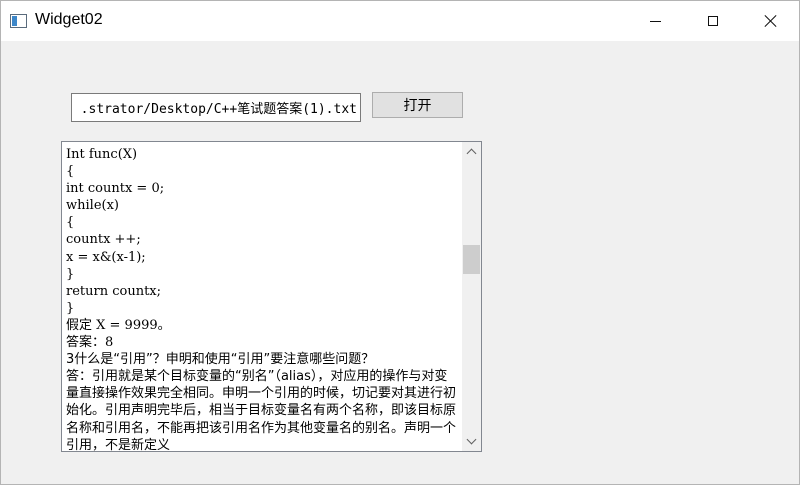 This screenshot has width=800, height=485. Describe the element at coordinates (114, 291) in the screenshot. I see `code-line: return countx;` at that location.